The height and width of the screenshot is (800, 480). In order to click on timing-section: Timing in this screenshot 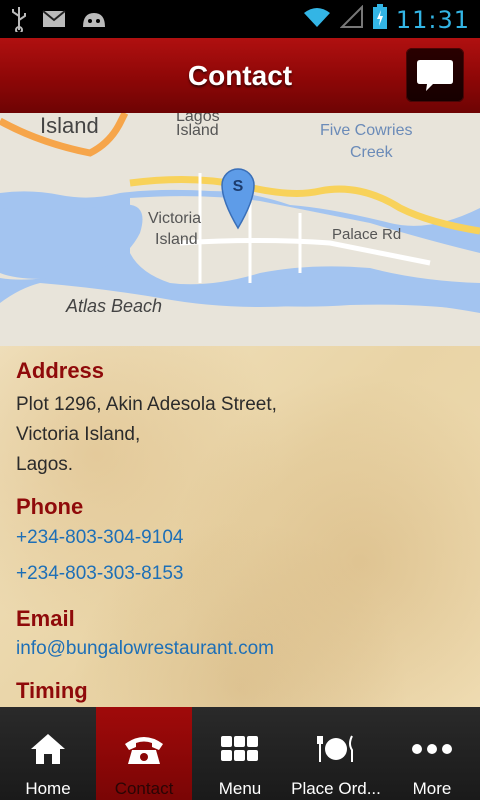, I will do `click(240, 691)`.